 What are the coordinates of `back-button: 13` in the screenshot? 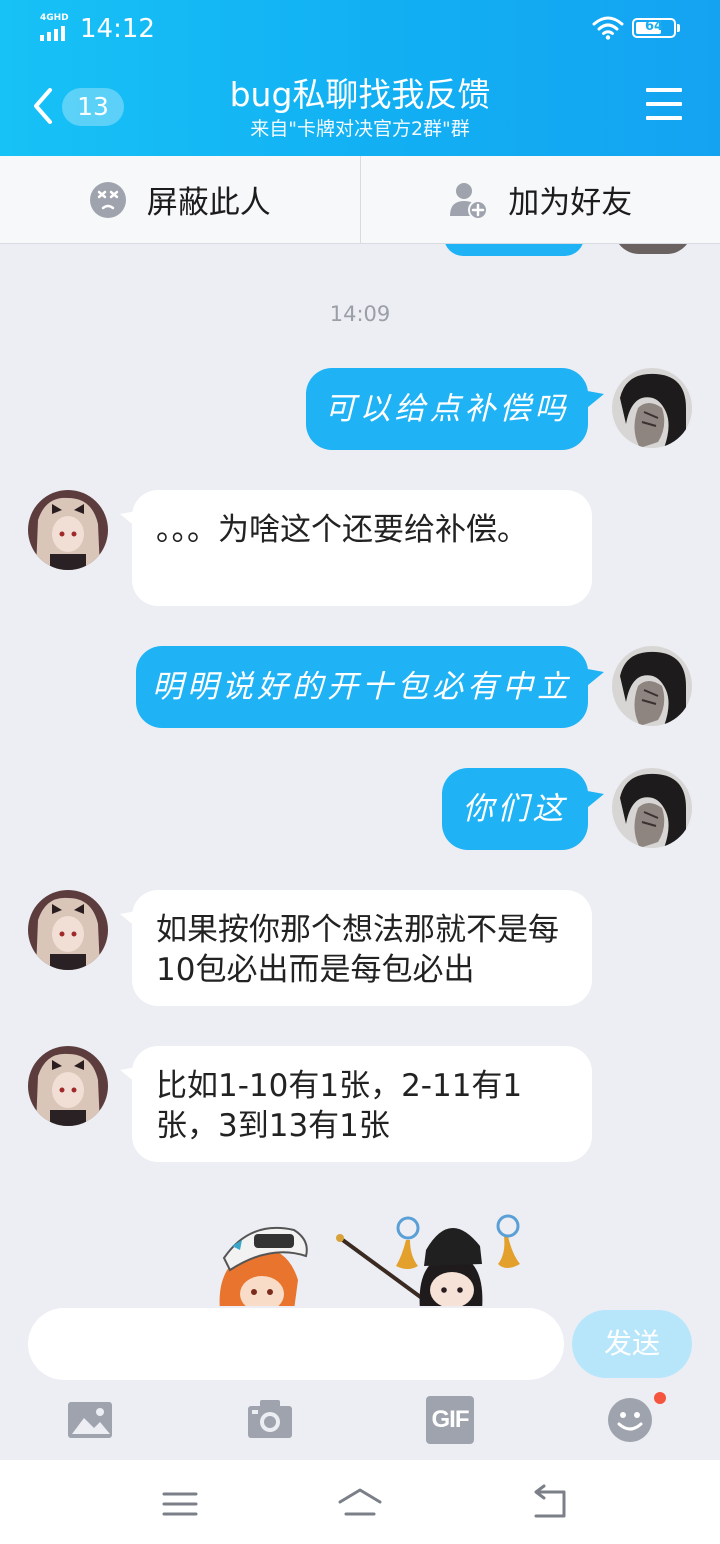 It's located at (78, 107).